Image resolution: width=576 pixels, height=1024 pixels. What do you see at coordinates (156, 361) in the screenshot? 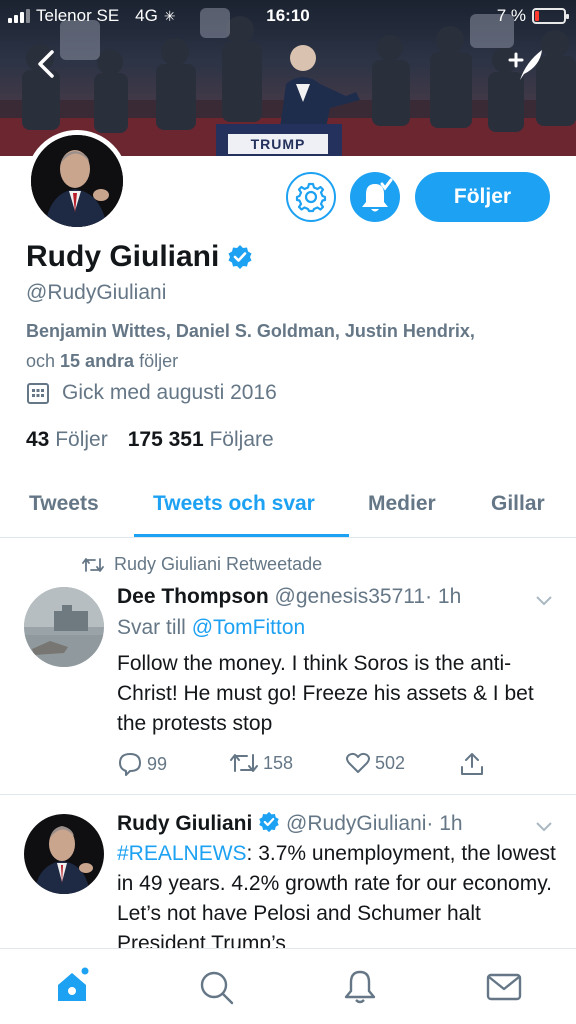
I see `followed-by-suffix: följer` at bounding box center [156, 361].